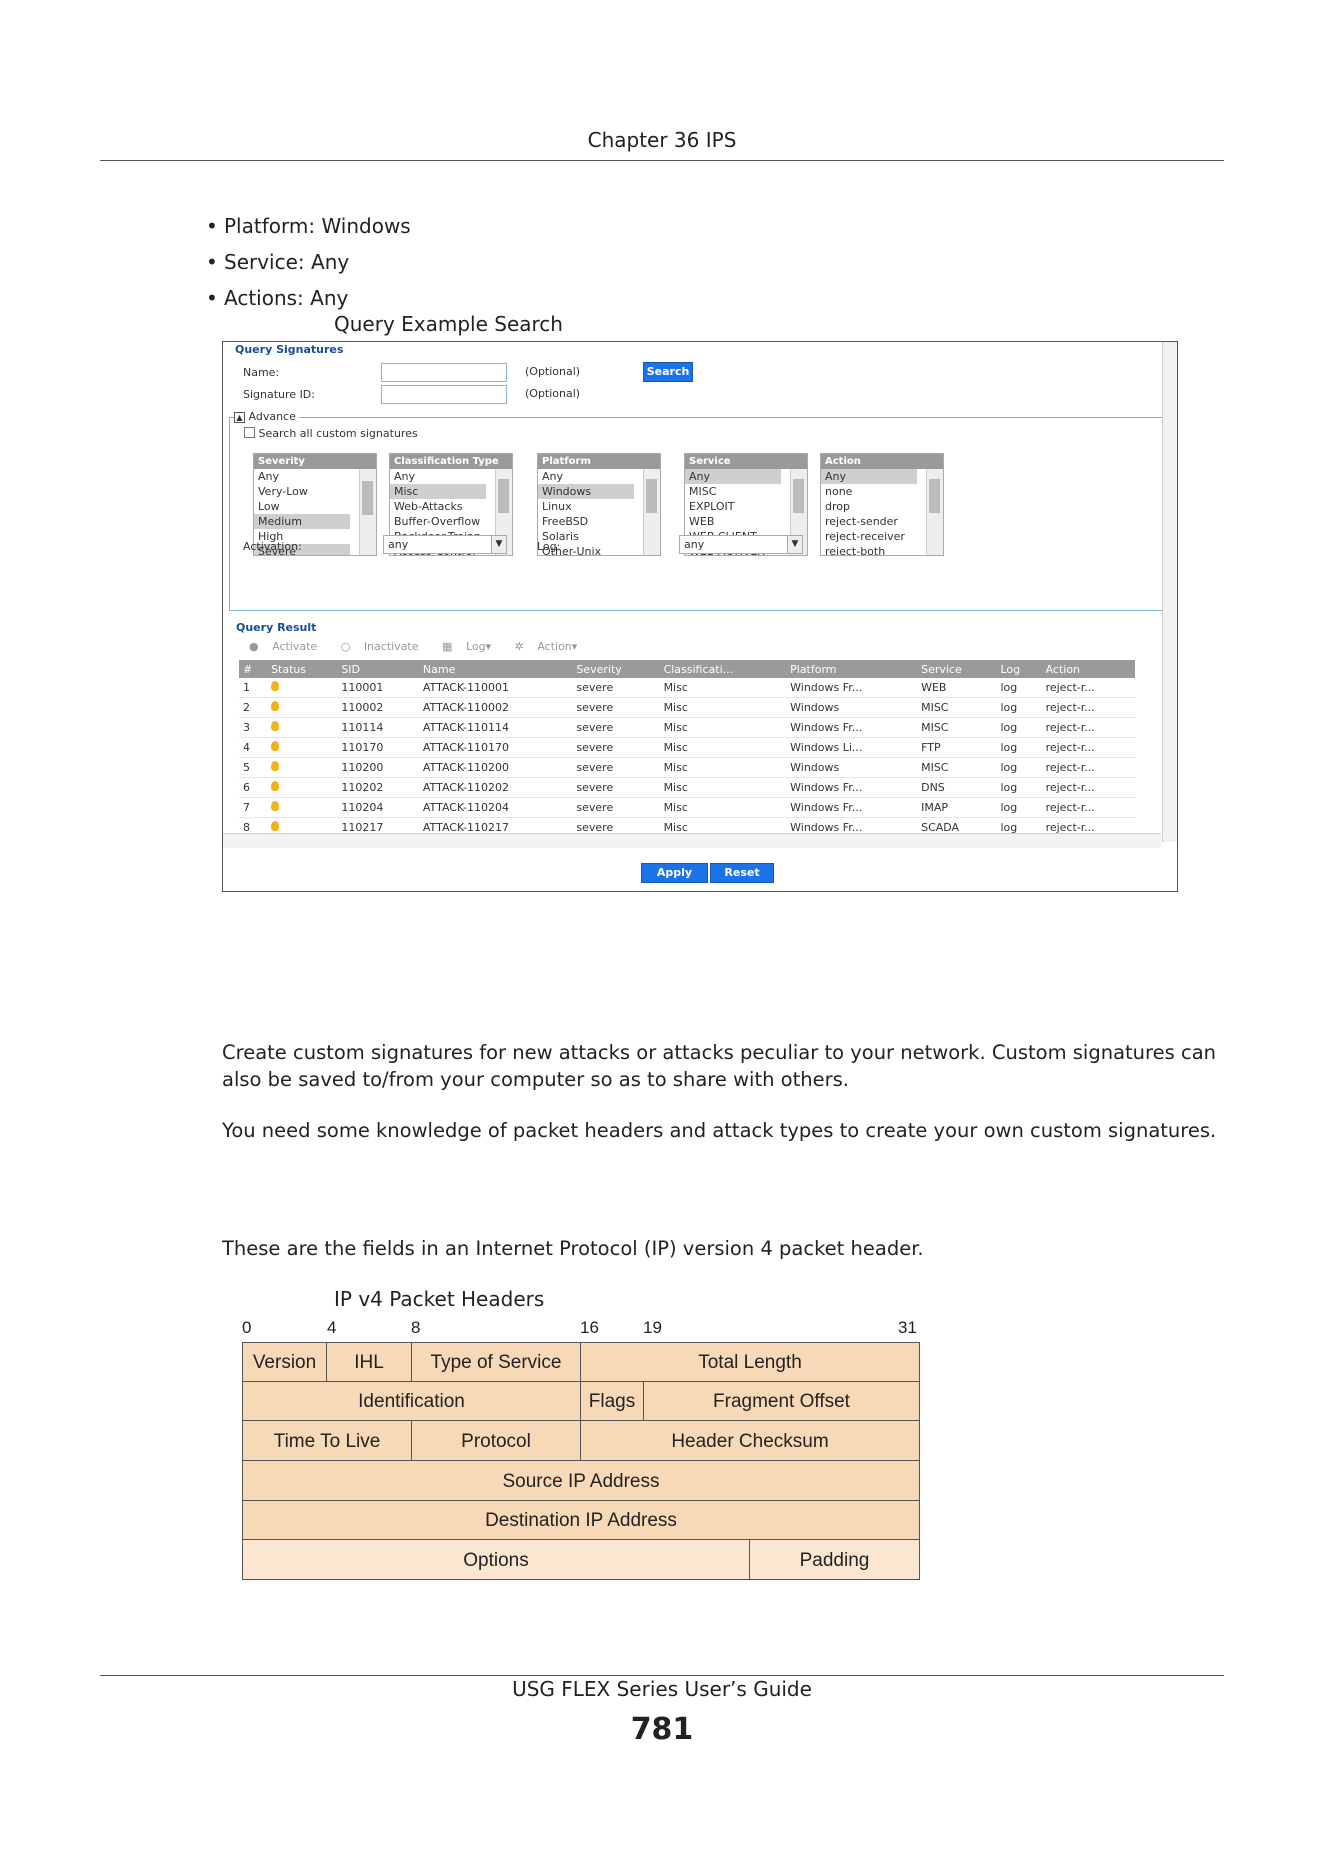  What do you see at coordinates (1088, 669) in the screenshot?
I see `column-header: Action` at bounding box center [1088, 669].